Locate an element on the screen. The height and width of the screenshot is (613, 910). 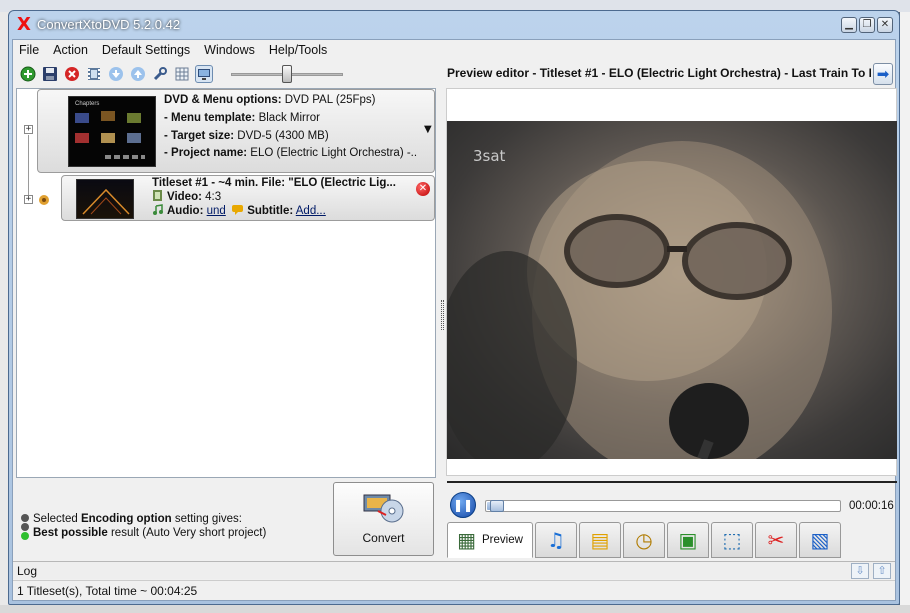
zoom-slider-thumb is located at coordinates (287, 74).